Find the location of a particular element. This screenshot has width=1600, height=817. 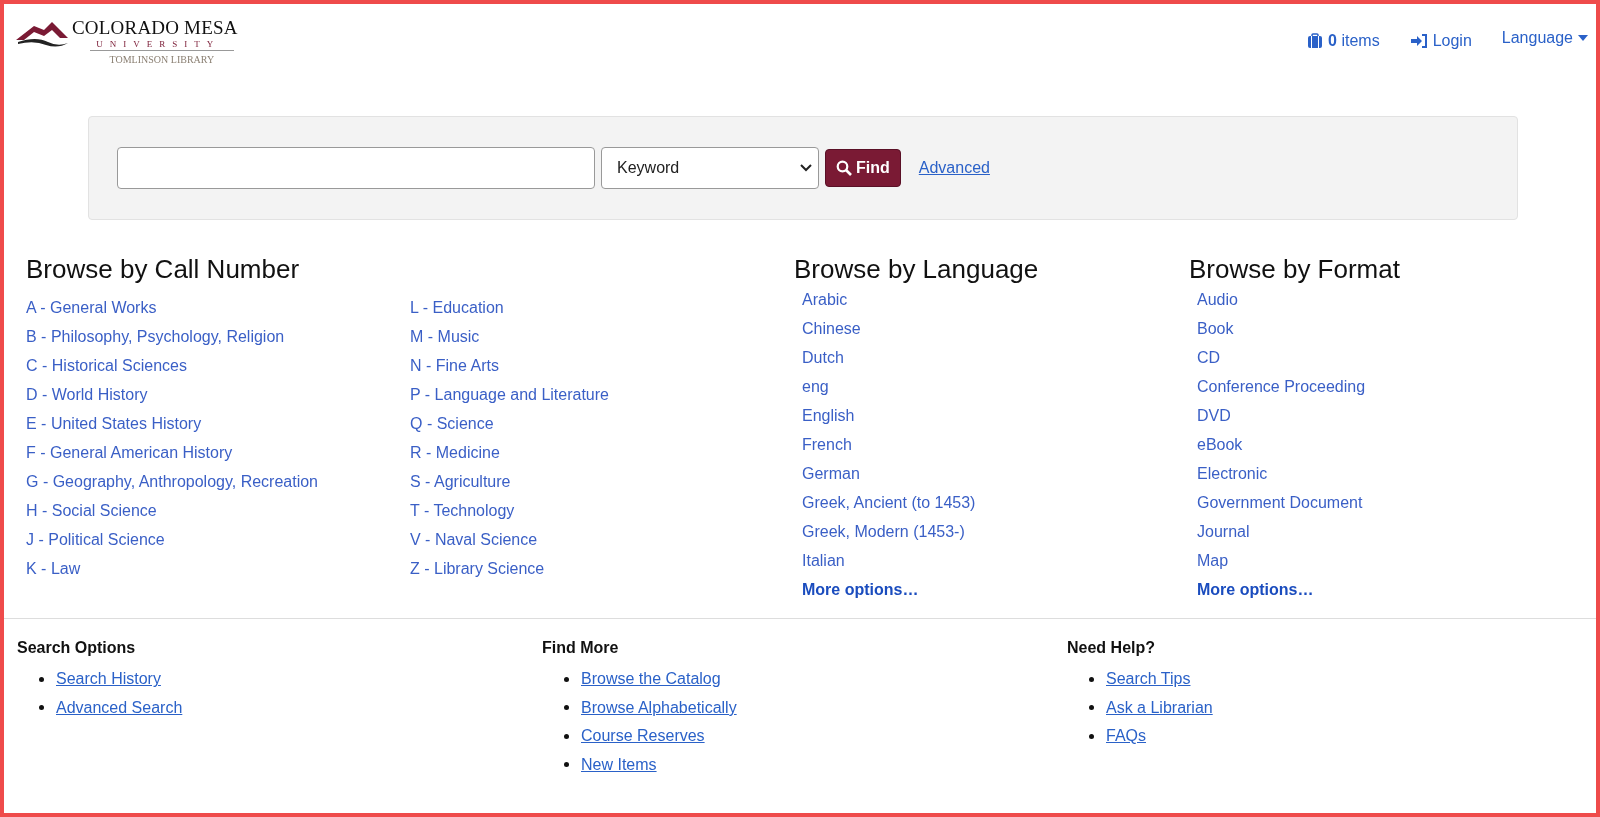

call-number-link: L - Education is located at coordinates (457, 307).